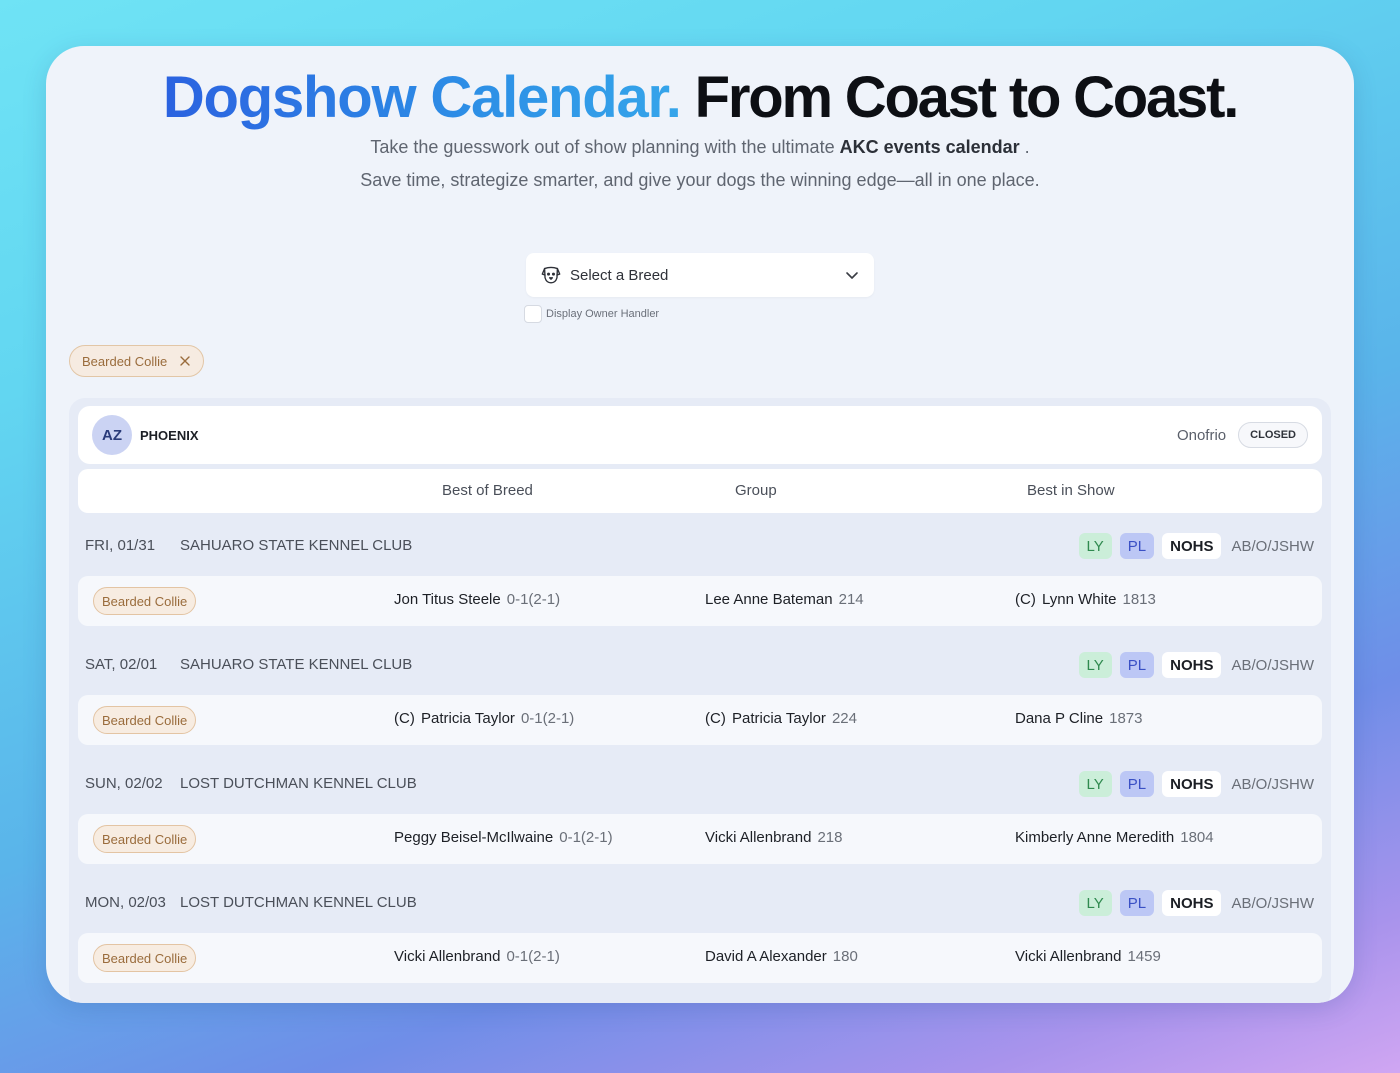  What do you see at coordinates (112, 435) in the screenshot?
I see `state-avatar: AZ` at bounding box center [112, 435].